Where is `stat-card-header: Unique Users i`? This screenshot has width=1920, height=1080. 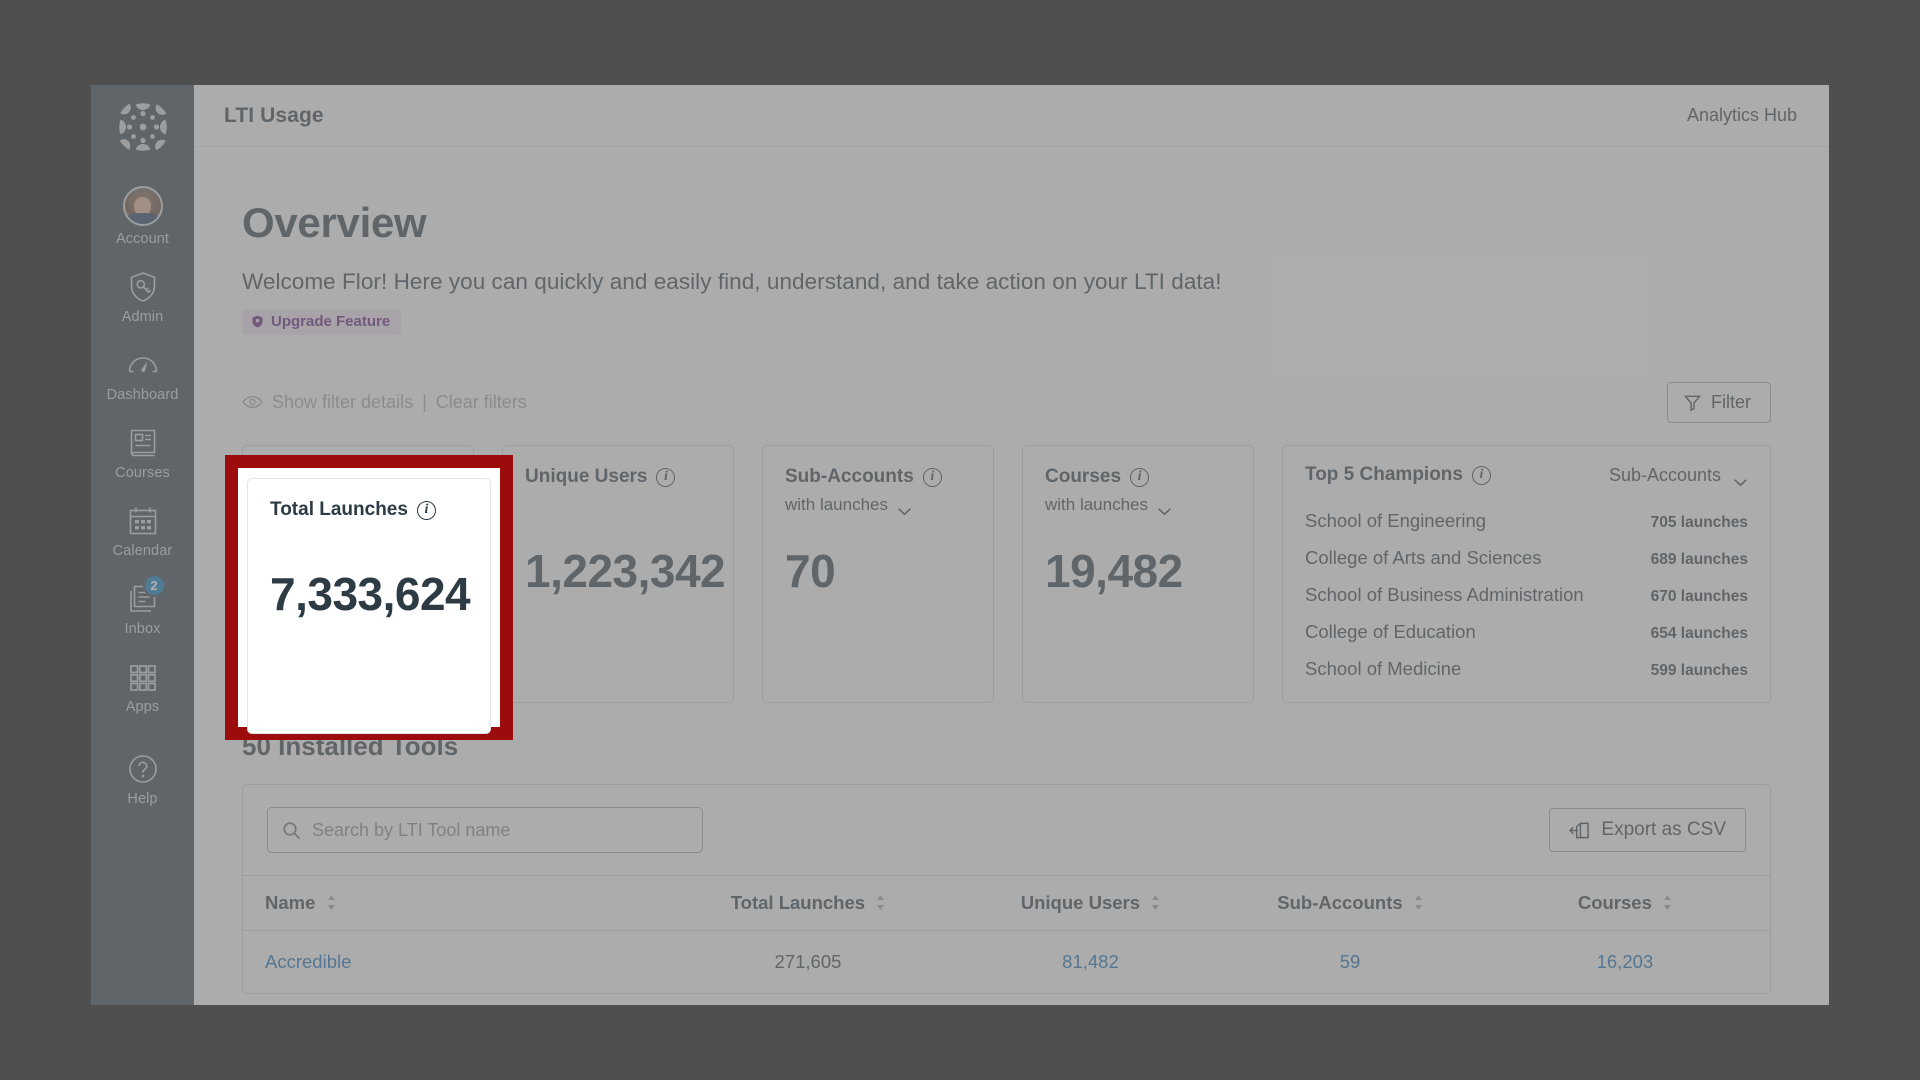
stat-card-header: Unique Users i is located at coordinates (618, 477).